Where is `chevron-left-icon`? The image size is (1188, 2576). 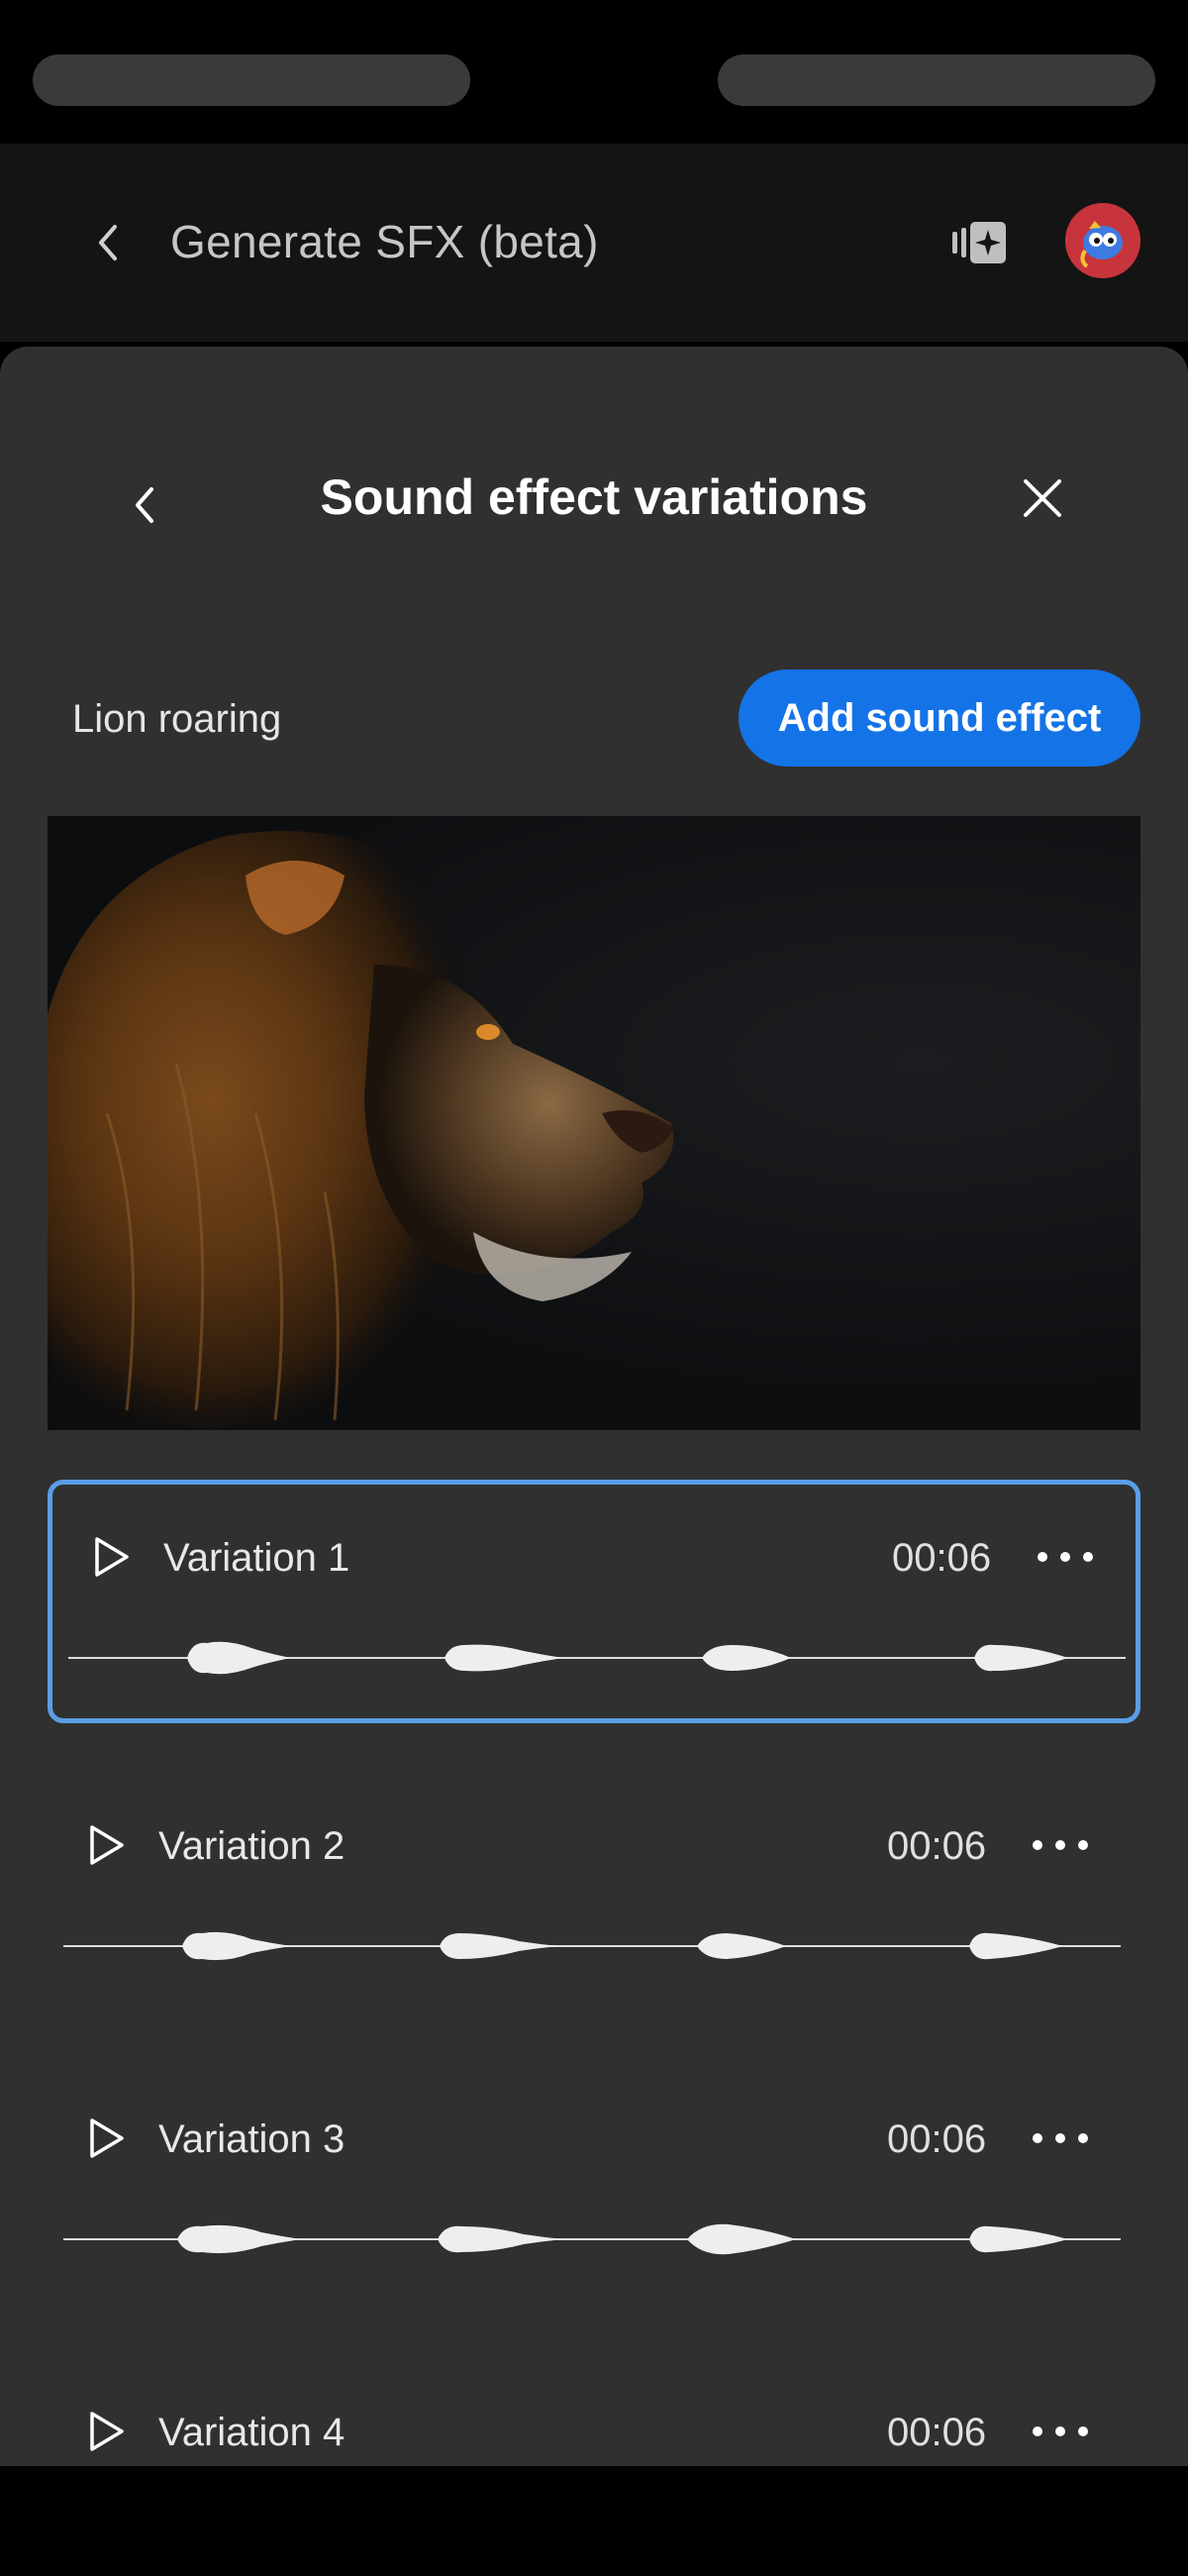
chevron-left-icon is located at coordinates (108, 242).